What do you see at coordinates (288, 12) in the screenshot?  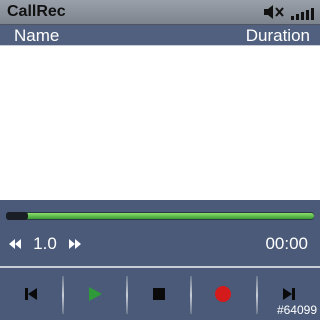 I see `status-icons` at bounding box center [288, 12].